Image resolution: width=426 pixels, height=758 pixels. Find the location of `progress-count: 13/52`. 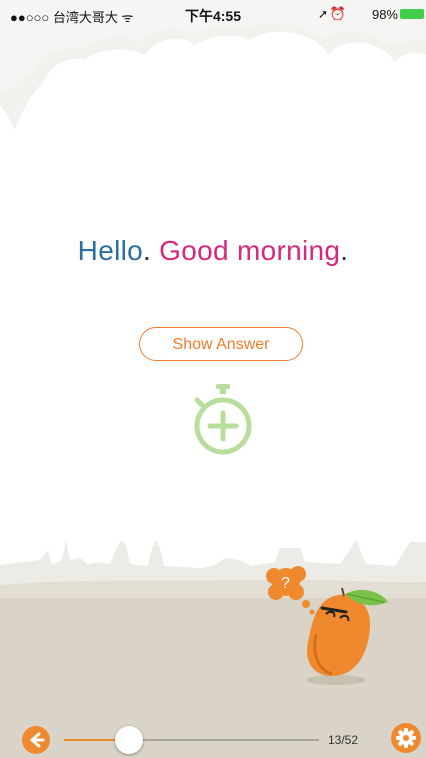

progress-count: 13/52 is located at coordinates (343, 740).